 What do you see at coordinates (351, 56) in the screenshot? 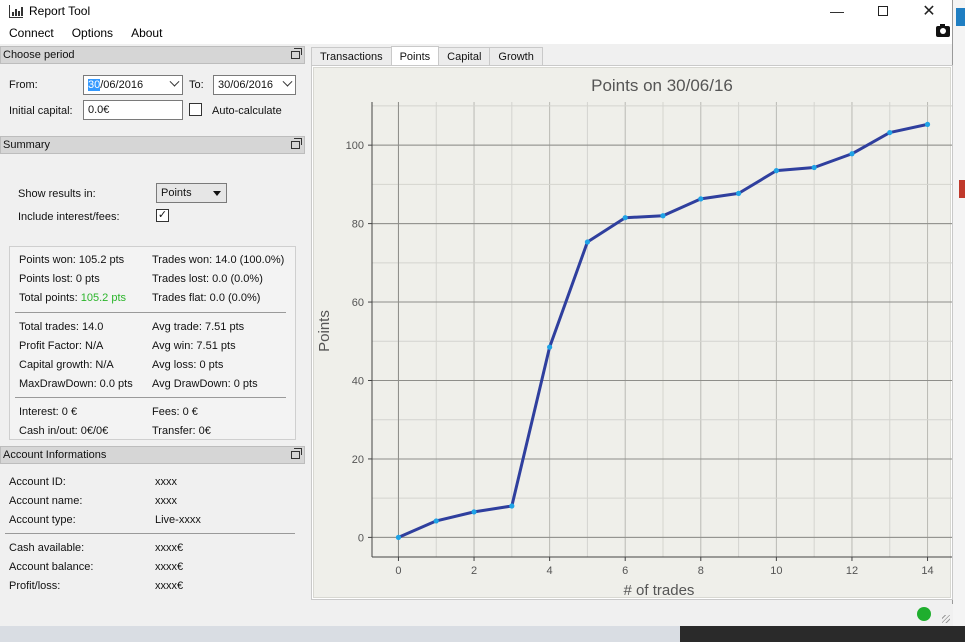
I see `tab-transactions: Transactions` at bounding box center [351, 56].